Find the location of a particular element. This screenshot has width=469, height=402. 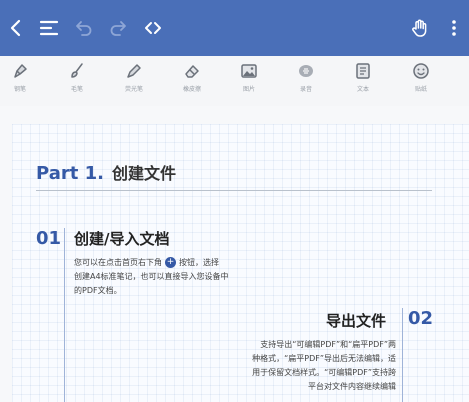

part-label: Part 1. is located at coordinates (70, 173).